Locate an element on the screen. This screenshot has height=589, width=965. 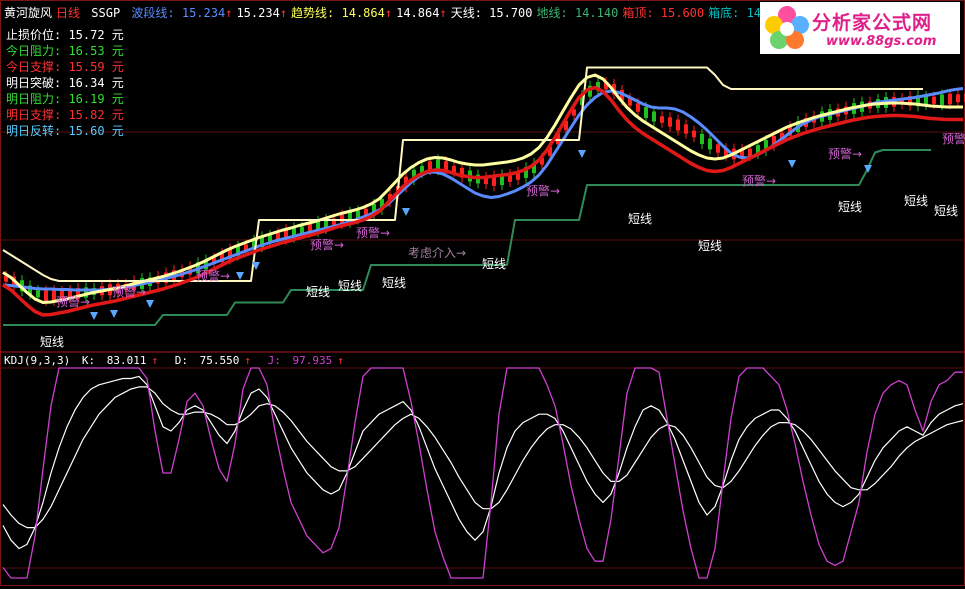
header-item-1: 15.234↑ is located at coordinates (261, 13).